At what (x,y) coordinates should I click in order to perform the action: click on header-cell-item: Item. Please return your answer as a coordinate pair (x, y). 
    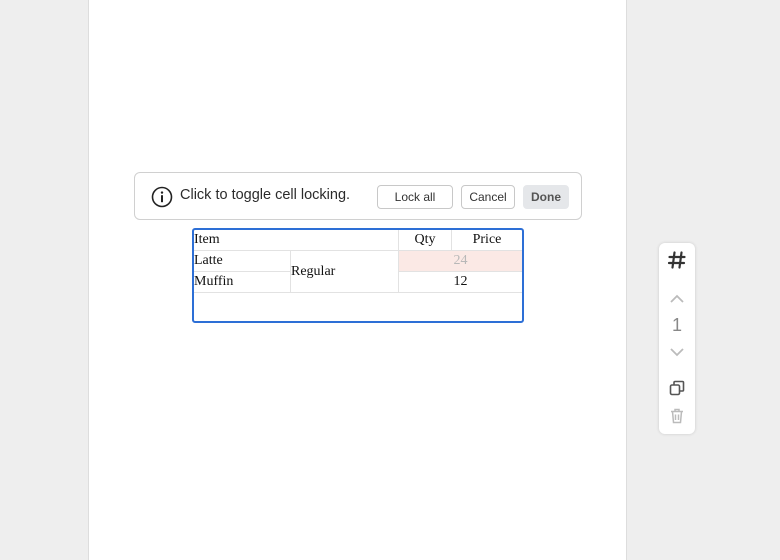
    Looking at the image, I should click on (242, 240).